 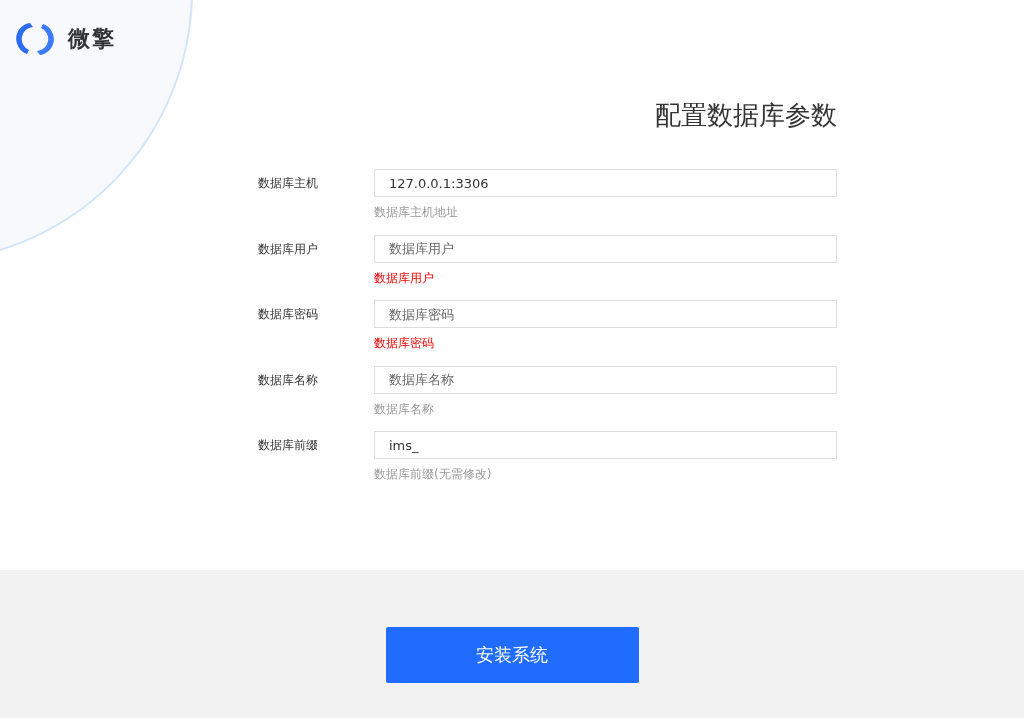 What do you see at coordinates (404, 408) in the screenshot?
I see `field-hint: 数据库名称` at bounding box center [404, 408].